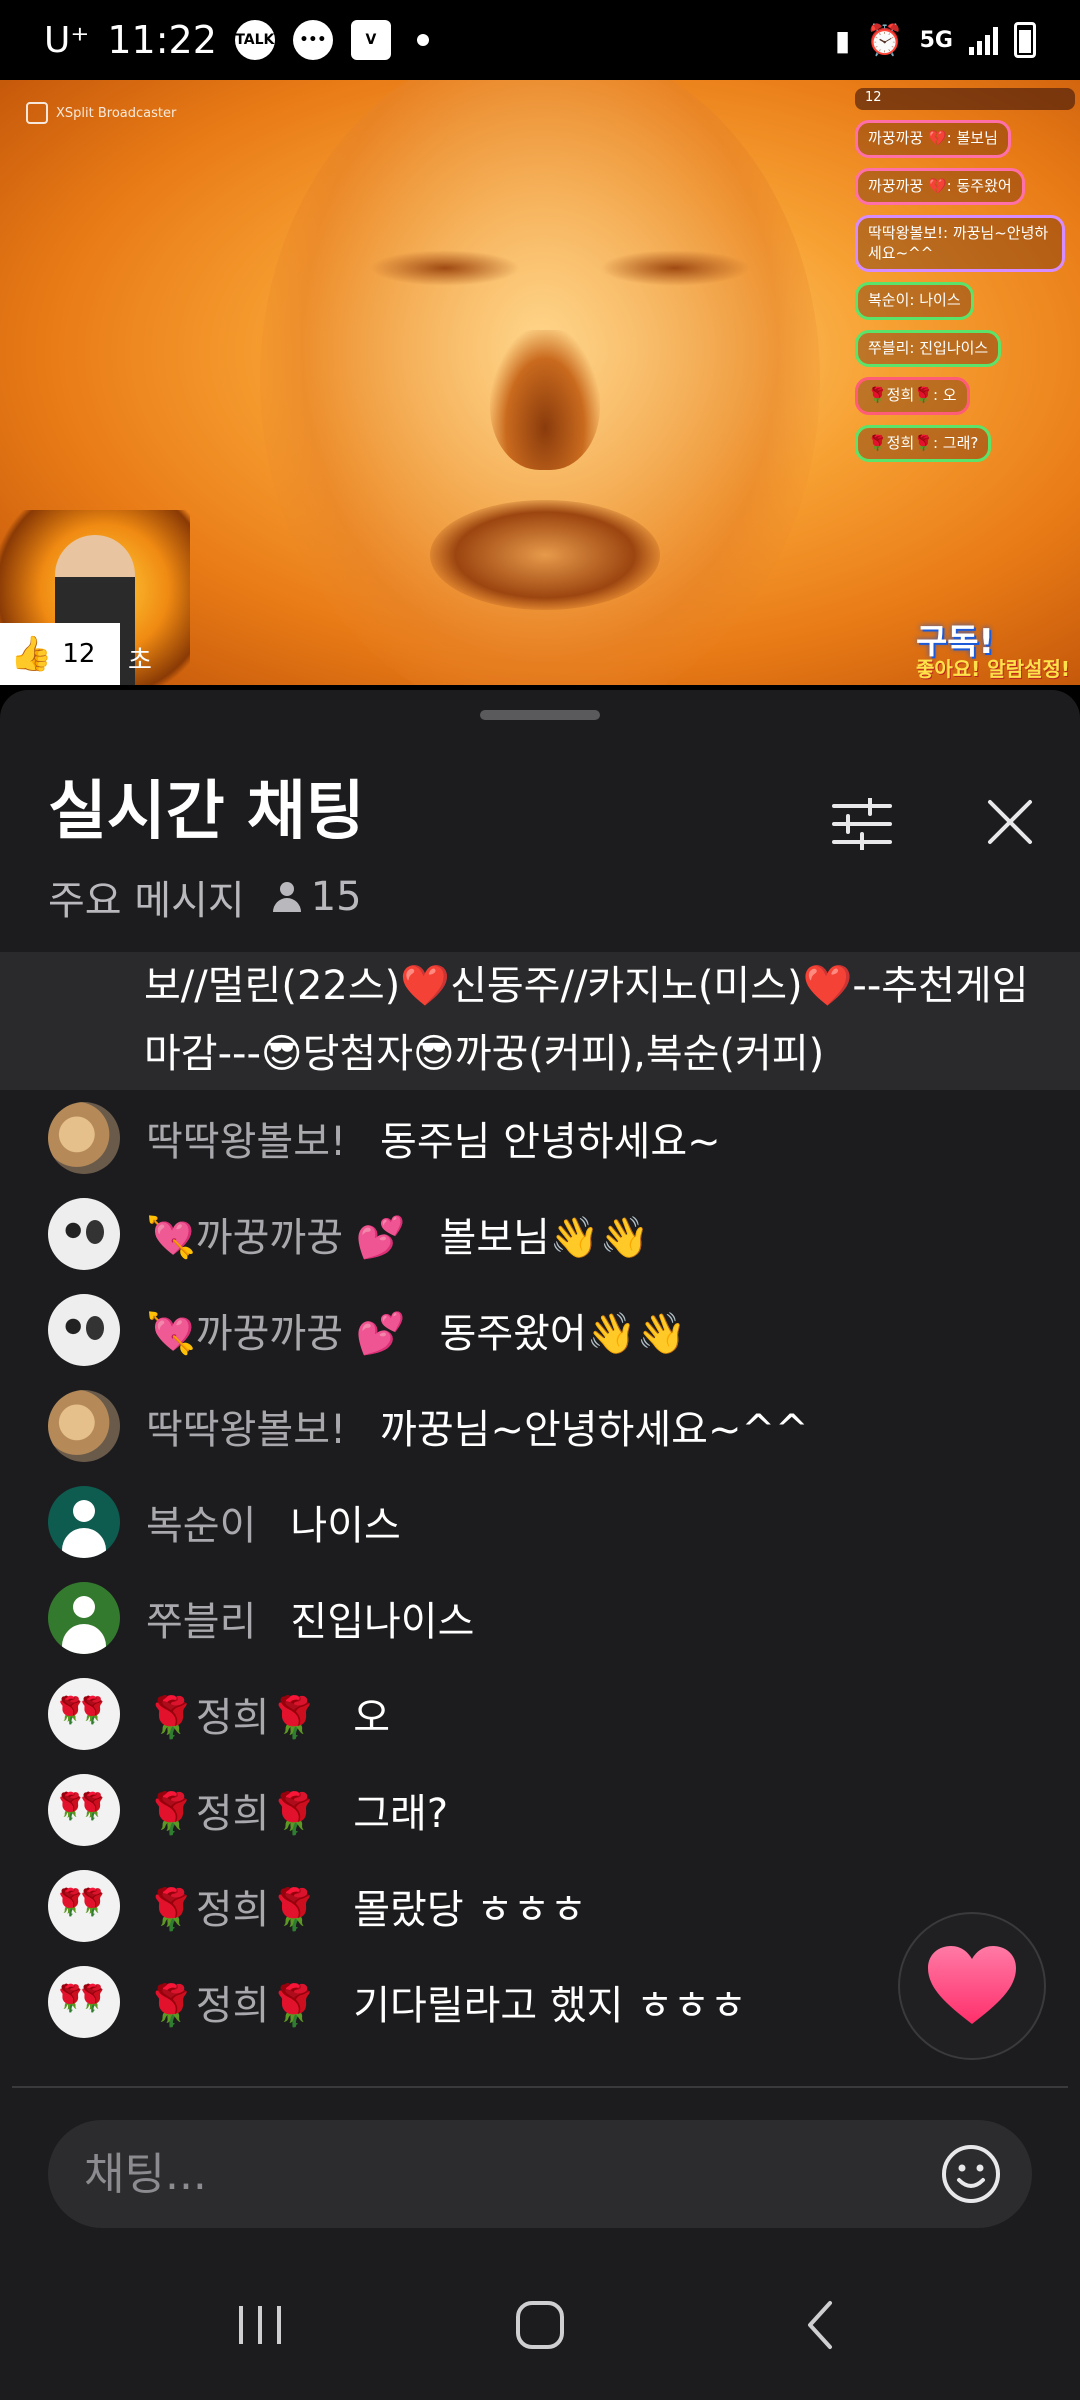 This screenshot has height=2400, width=1080. What do you see at coordinates (370, 40) in the screenshot?
I see `v-app-icon: V` at bounding box center [370, 40].